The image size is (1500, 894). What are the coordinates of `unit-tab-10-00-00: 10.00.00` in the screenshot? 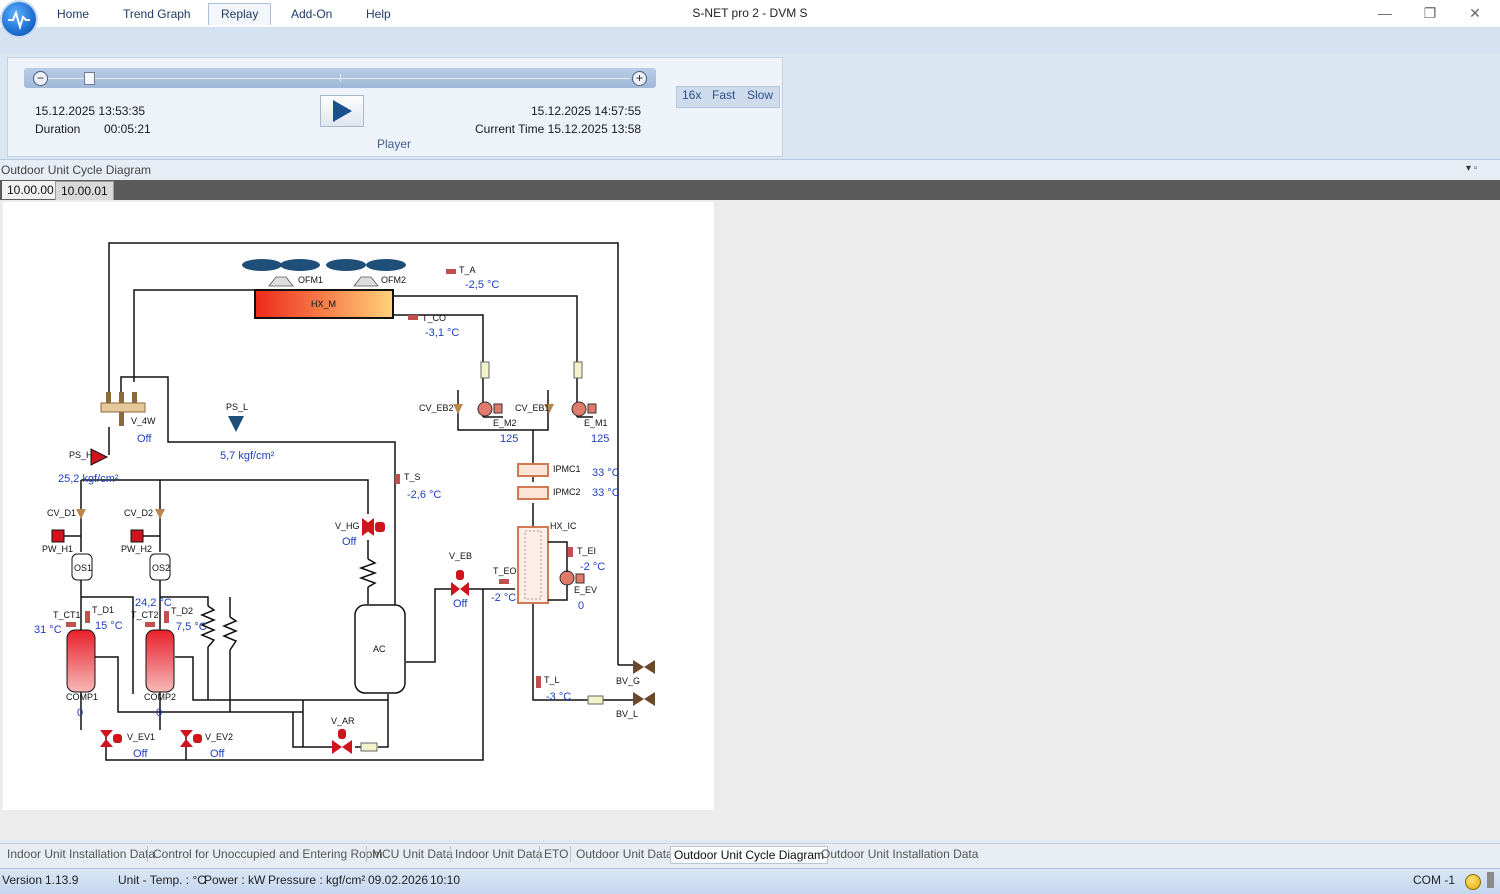 It's located at (30, 190).